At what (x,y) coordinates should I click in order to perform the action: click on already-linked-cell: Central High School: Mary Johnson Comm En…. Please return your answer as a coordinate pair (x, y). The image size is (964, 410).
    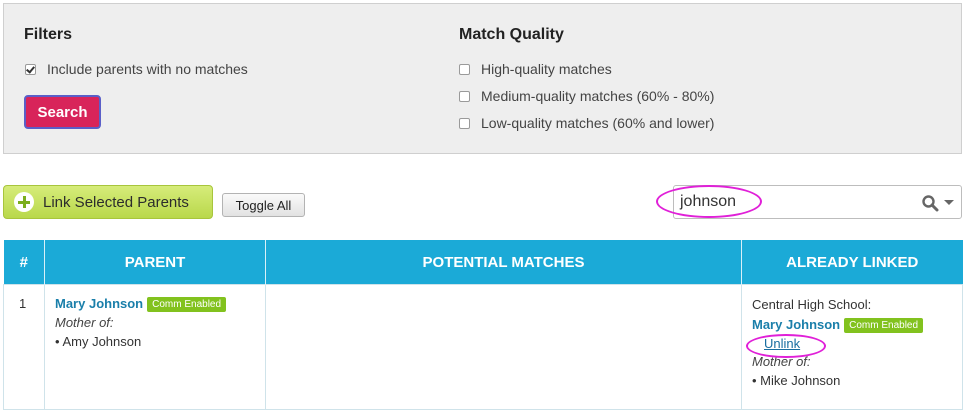
    Looking at the image, I should click on (852, 347).